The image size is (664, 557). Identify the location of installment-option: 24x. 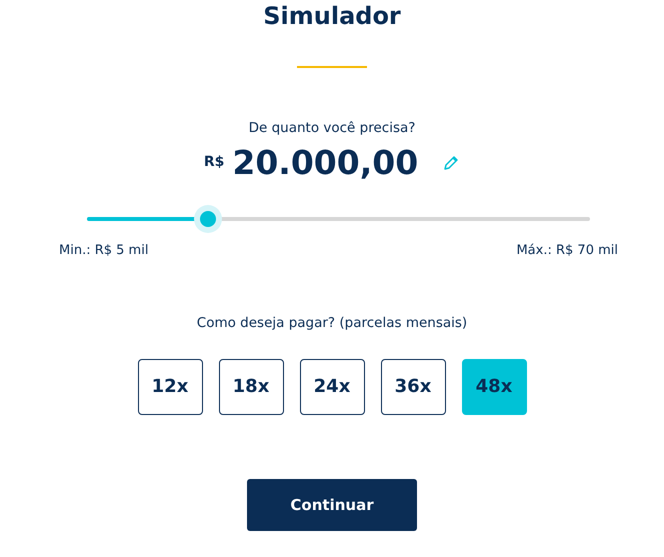
(332, 386).